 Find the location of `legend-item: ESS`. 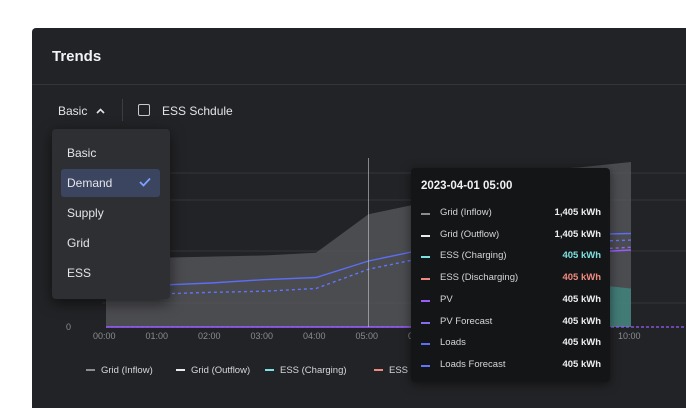

legend-item: ESS is located at coordinates (391, 370).